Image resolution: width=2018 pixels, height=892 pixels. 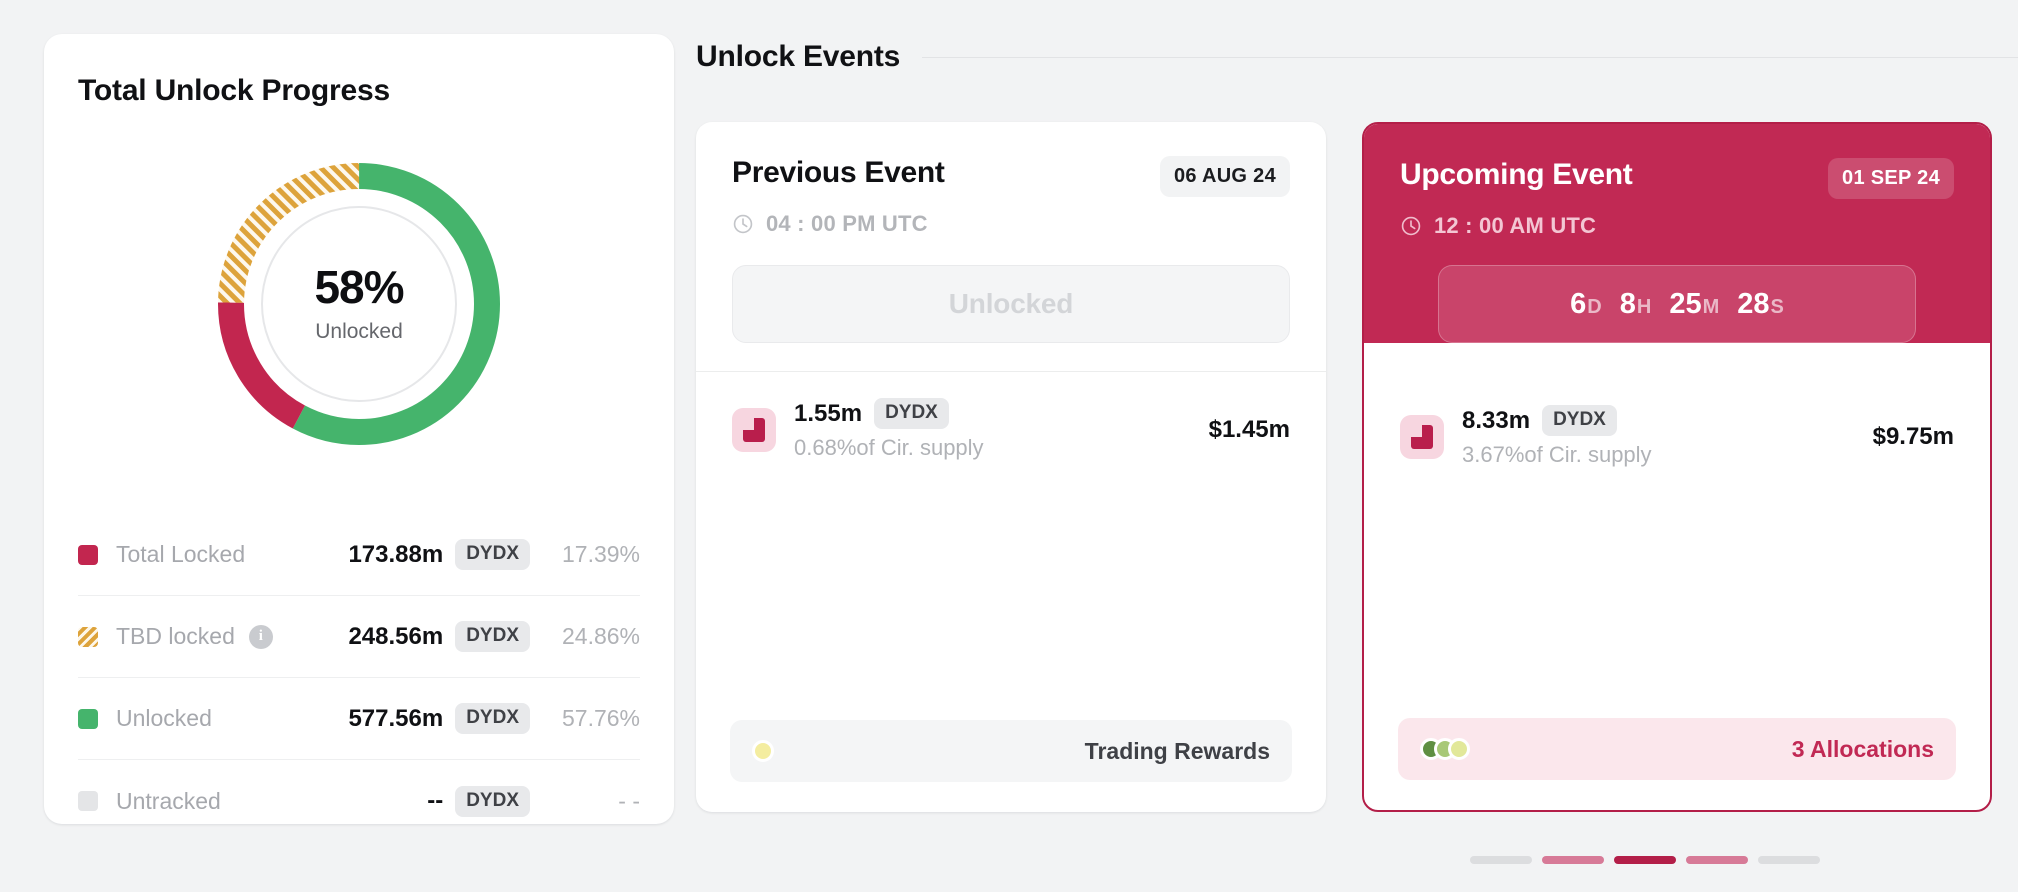 I want to click on countdown-seconds: 28S, so click(x=1760, y=303).